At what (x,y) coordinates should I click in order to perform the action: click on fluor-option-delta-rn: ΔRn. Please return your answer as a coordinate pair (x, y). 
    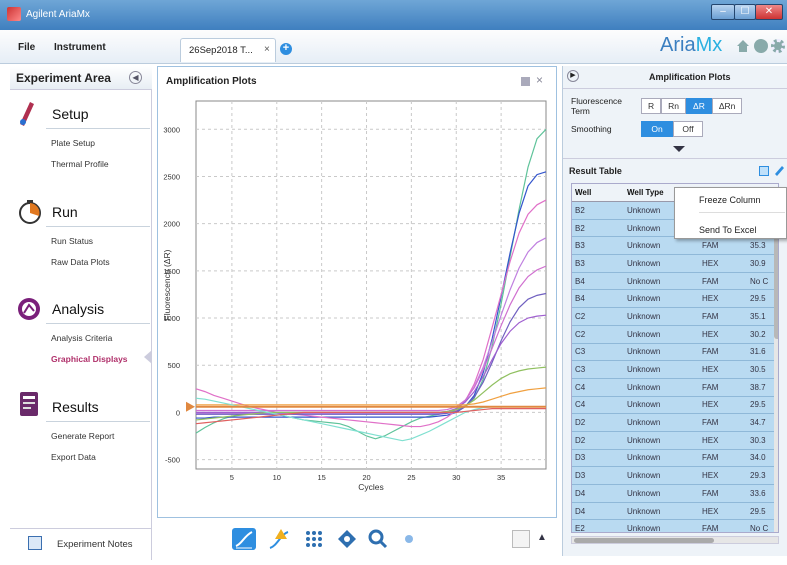
    Looking at the image, I should click on (727, 106).